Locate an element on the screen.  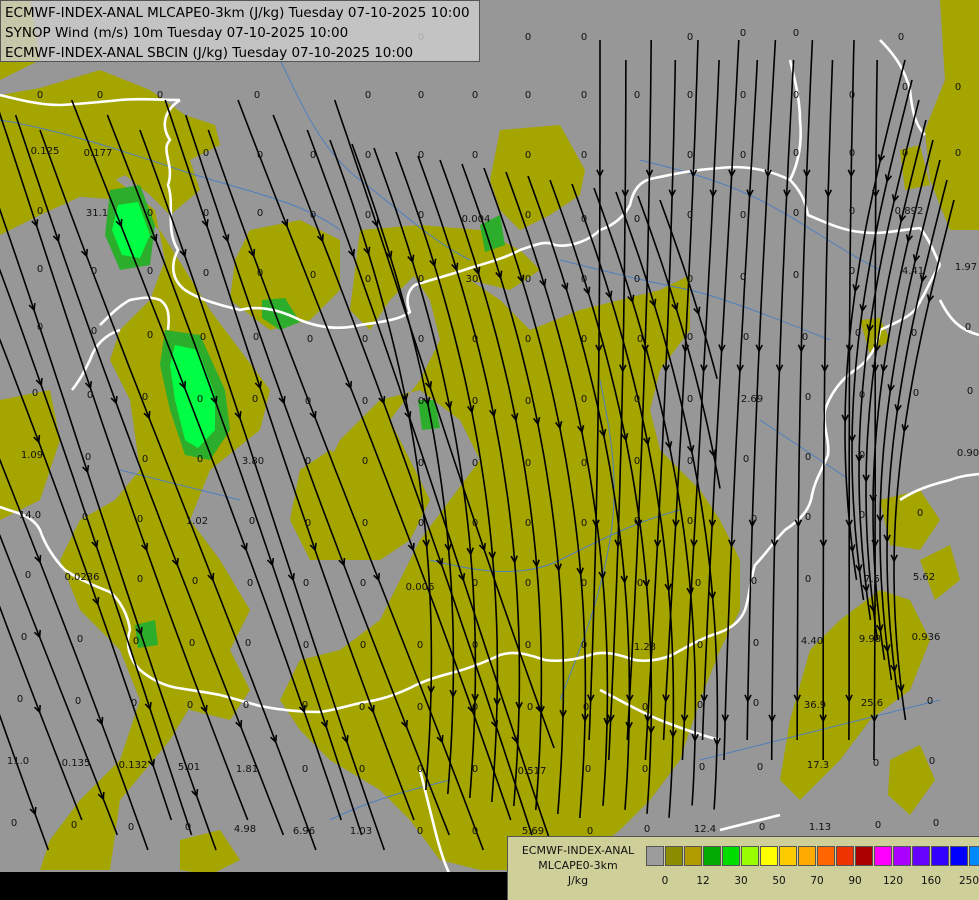
station-value: 1.13 is located at coordinates (820, 827).